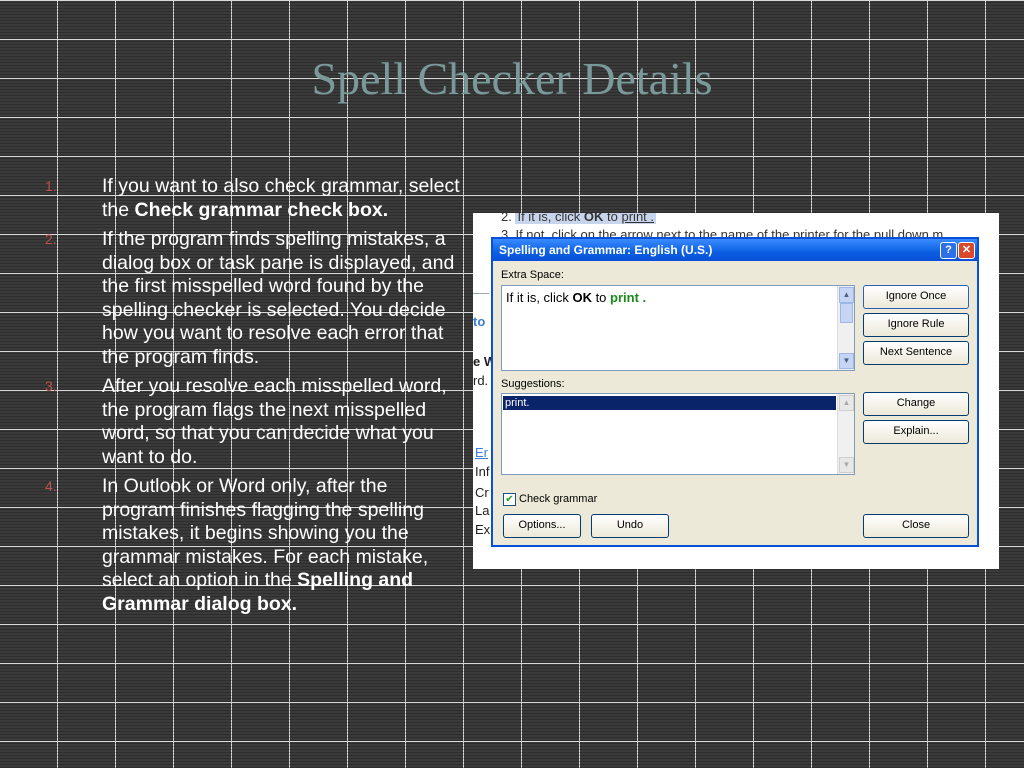 Image resolution: width=1024 pixels, height=768 pixels. I want to click on ignore-once-button: Ignore Once, so click(916, 297).